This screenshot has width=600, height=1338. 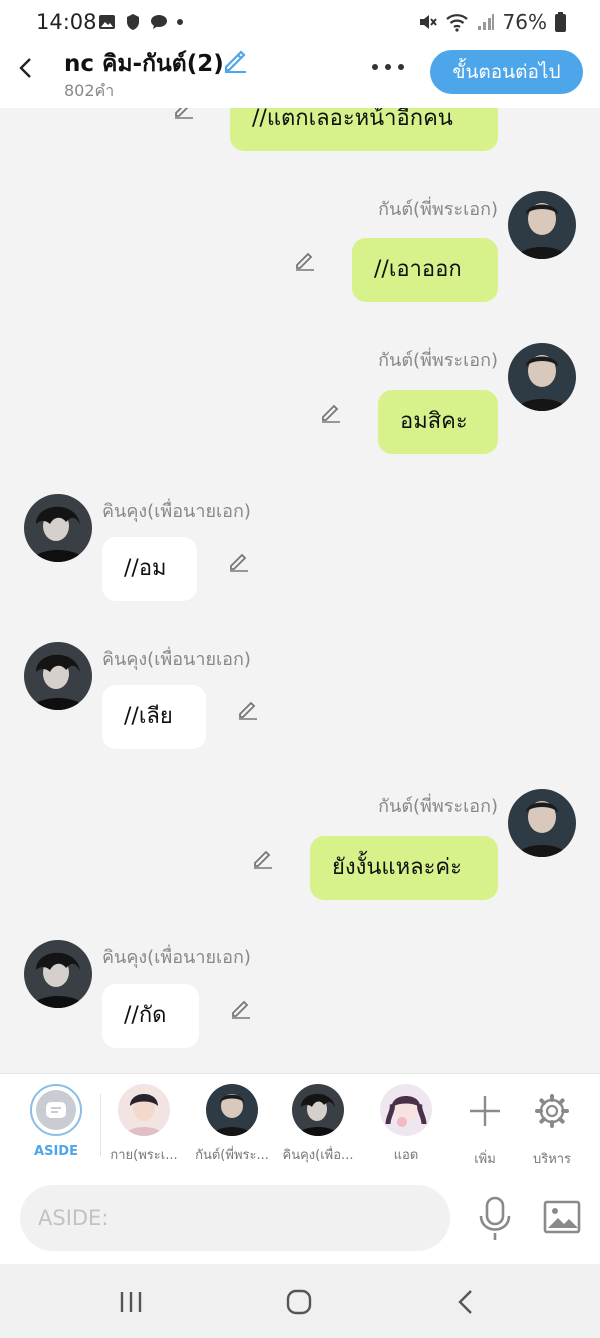 What do you see at coordinates (300, 23) in the screenshot?
I see `status-bar: 14:08 76%` at bounding box center [300, 23].